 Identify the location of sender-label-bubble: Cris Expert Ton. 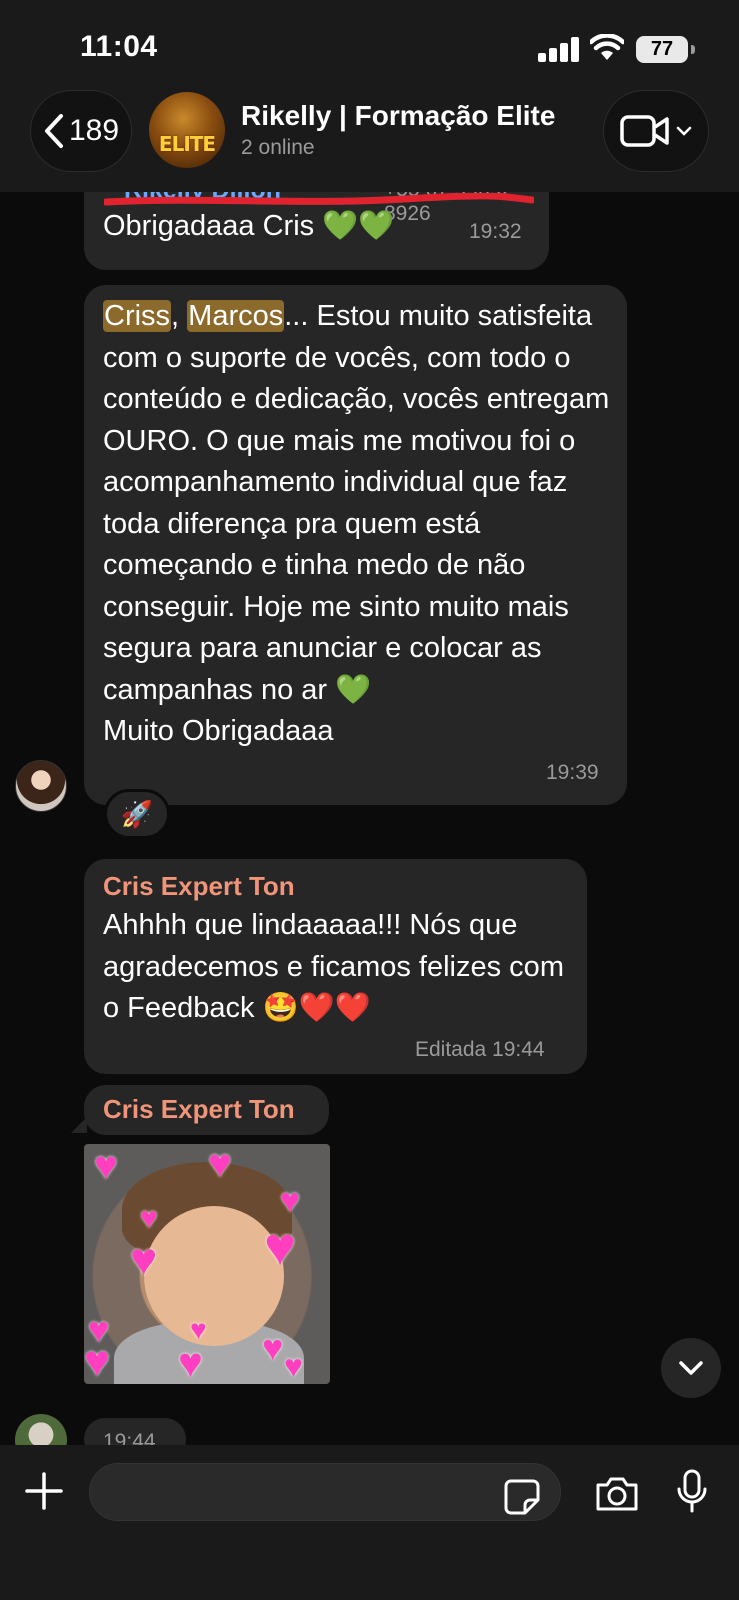
(206, 1110).